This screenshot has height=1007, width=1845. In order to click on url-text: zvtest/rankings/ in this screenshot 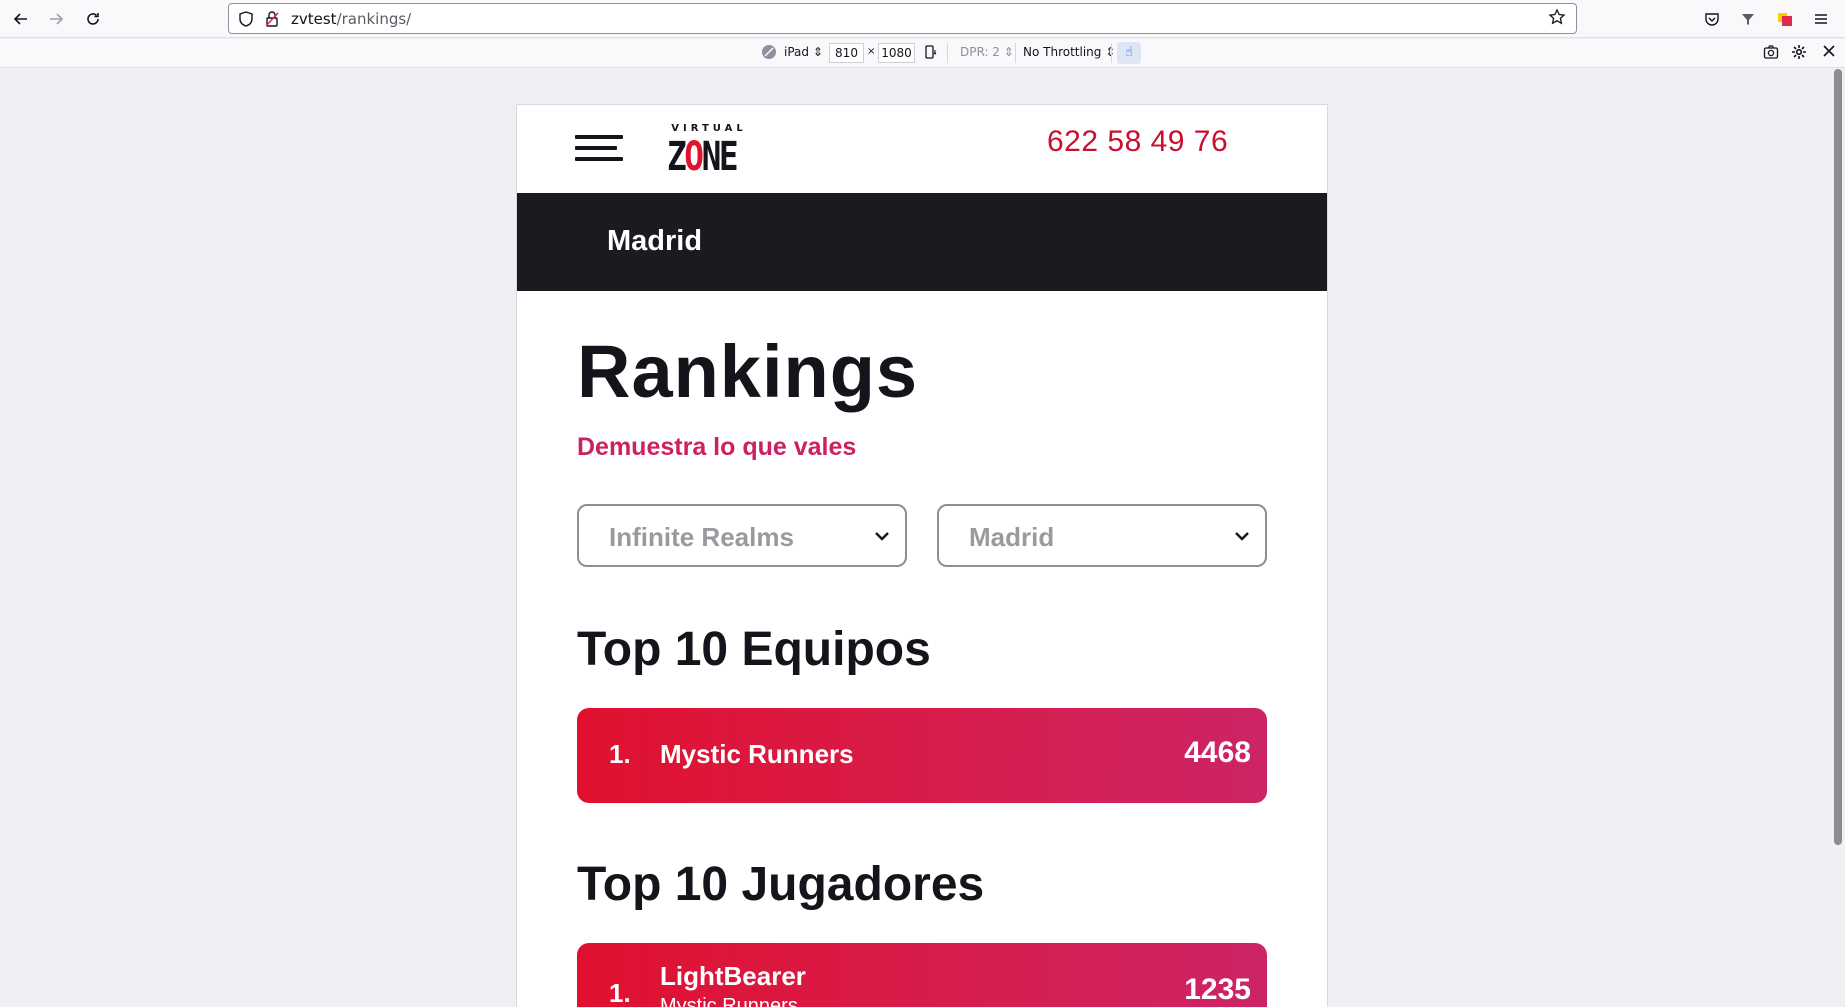, I will do `click(351, 19)`.